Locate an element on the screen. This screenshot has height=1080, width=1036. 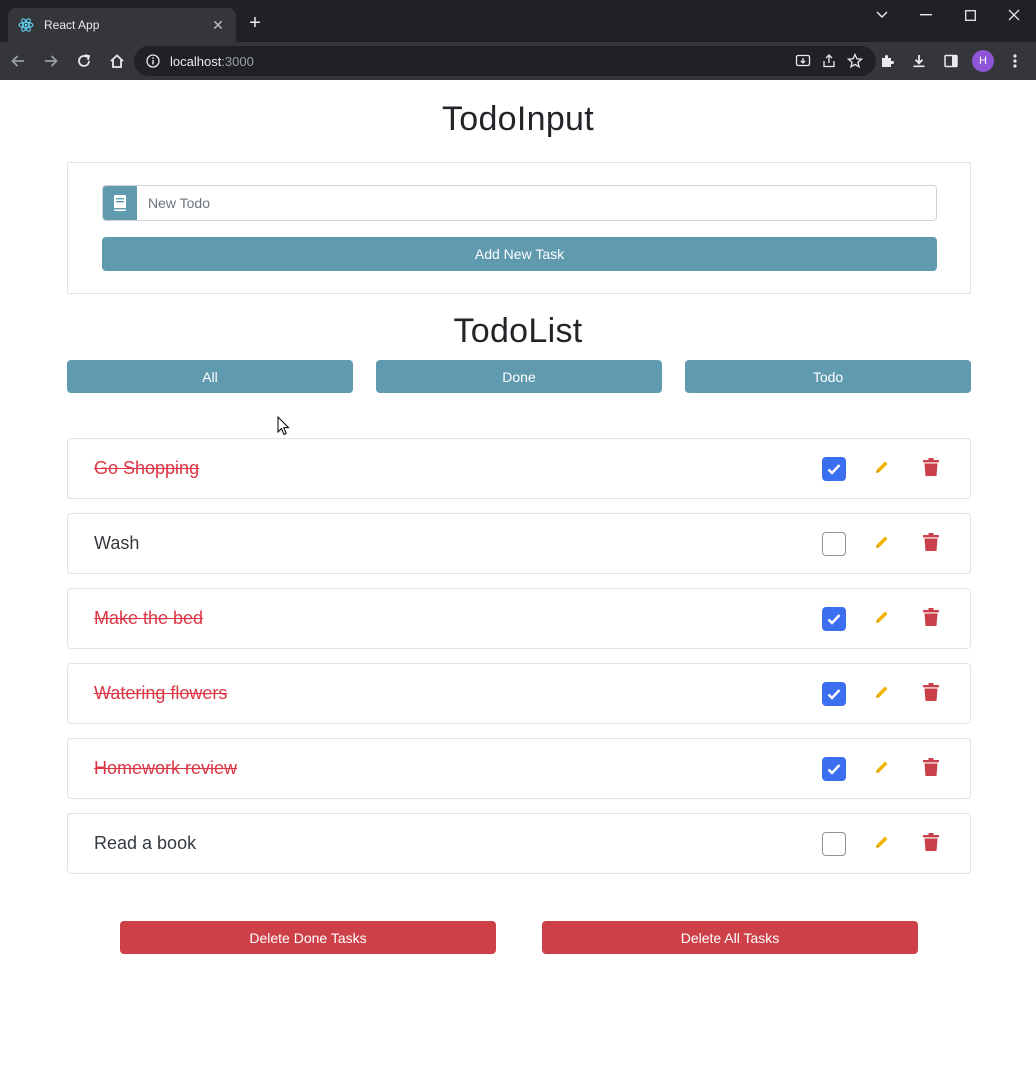
book-icon is located at coordinates (120, 203).